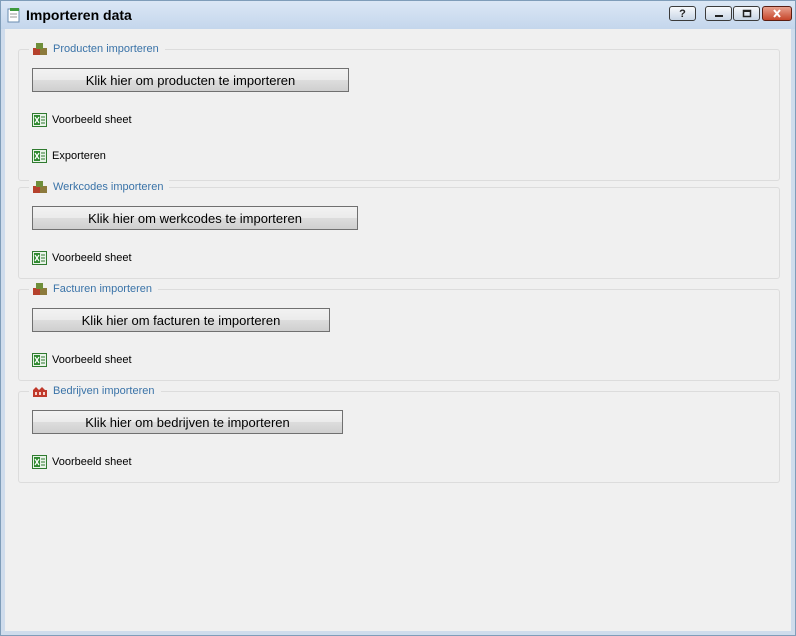  Describe the element at coordinates (106, 49) in the screenshot. I see `group-title: Producten importeren` at that location.